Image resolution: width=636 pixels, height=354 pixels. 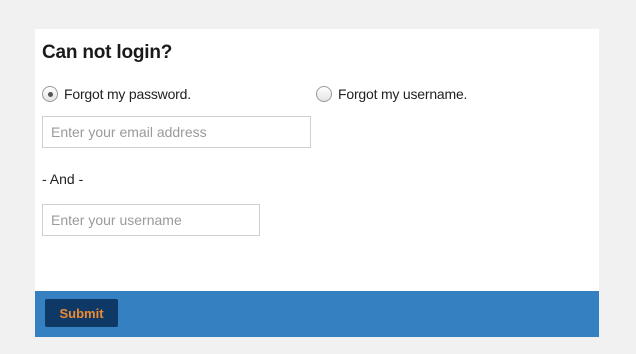 What do you see at coordinates (402, 94) in the screenshot?
I see `forgot-username-label: Forgot my username.` at bounding box center [402, 94].